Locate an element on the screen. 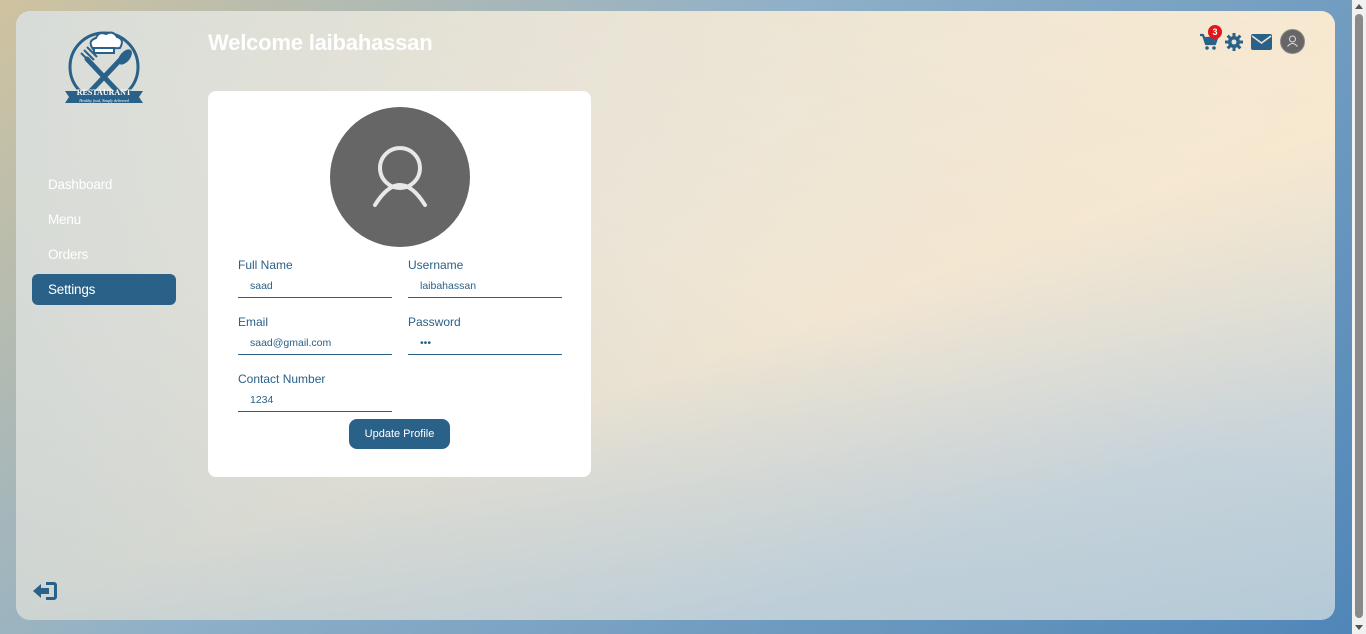 The image size is (1366, 634). user-avatar-button is located at coordinates (1292, 44).